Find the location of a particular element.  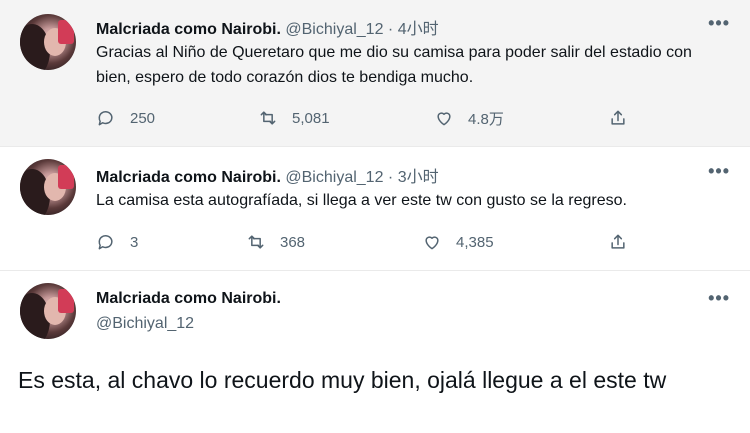

like-button: 4.8万 is located at coordinates (469, 118).